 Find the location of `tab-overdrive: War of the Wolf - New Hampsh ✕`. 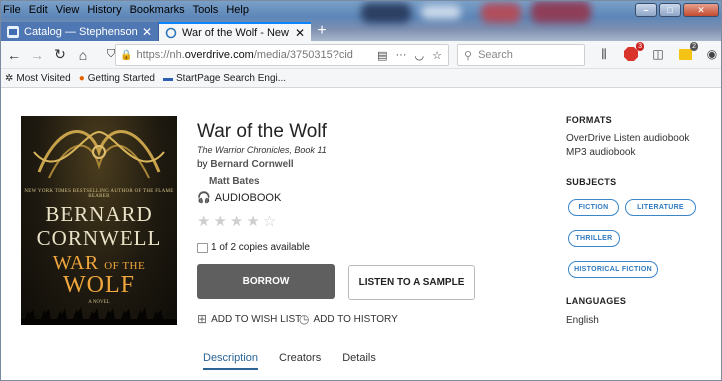

tab-overdrive: War of the Wolf - New Hampsh ✕ is located at coordinates (235, 31).